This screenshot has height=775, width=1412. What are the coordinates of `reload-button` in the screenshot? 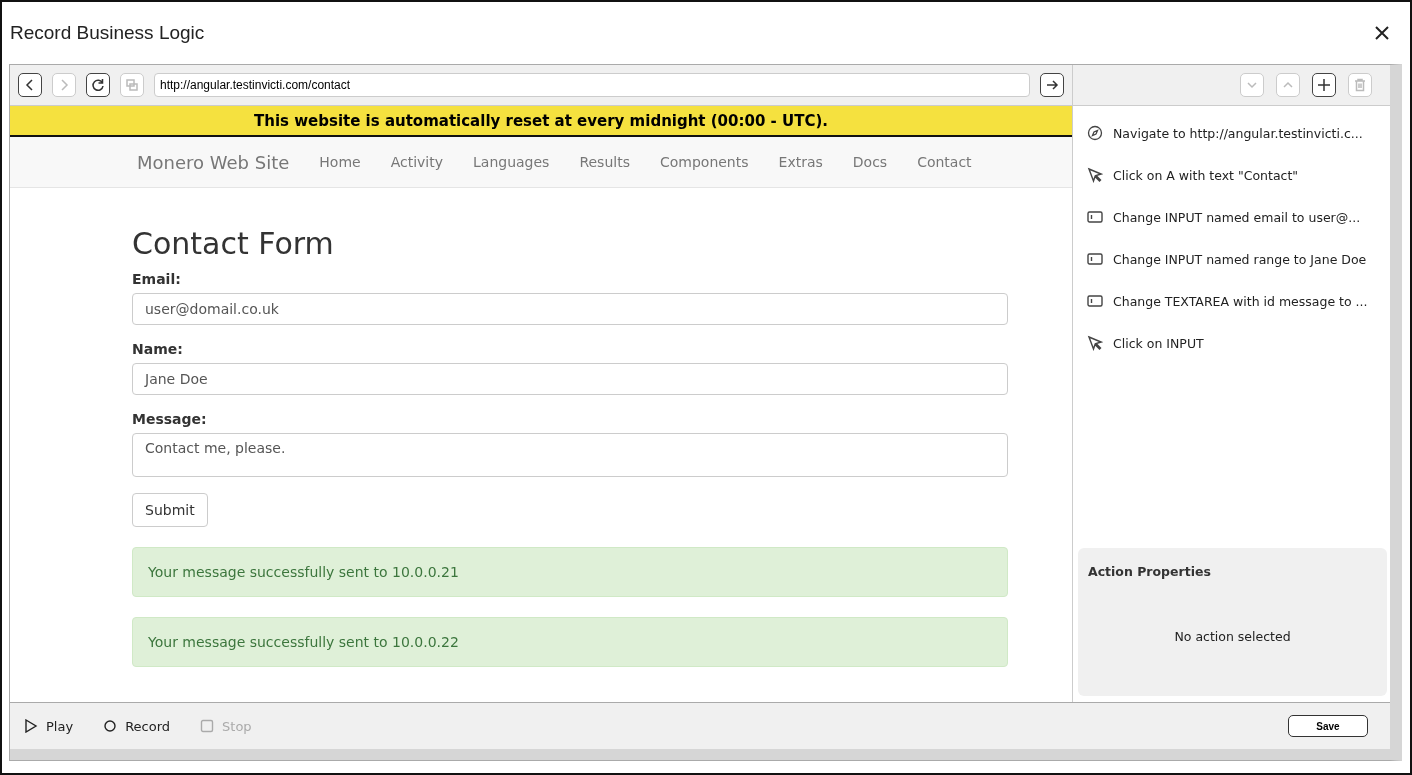 It's located at (98, 85).